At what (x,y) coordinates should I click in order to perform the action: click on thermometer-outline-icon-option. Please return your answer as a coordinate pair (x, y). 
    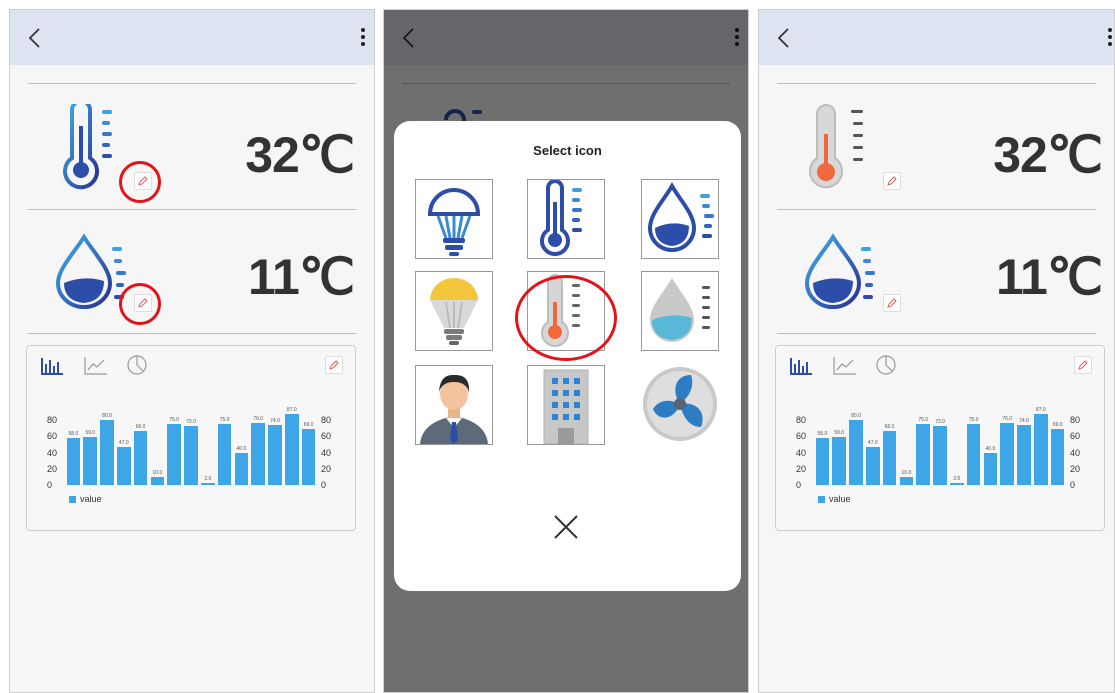
    Looking at the image, I should click on (566, 219).